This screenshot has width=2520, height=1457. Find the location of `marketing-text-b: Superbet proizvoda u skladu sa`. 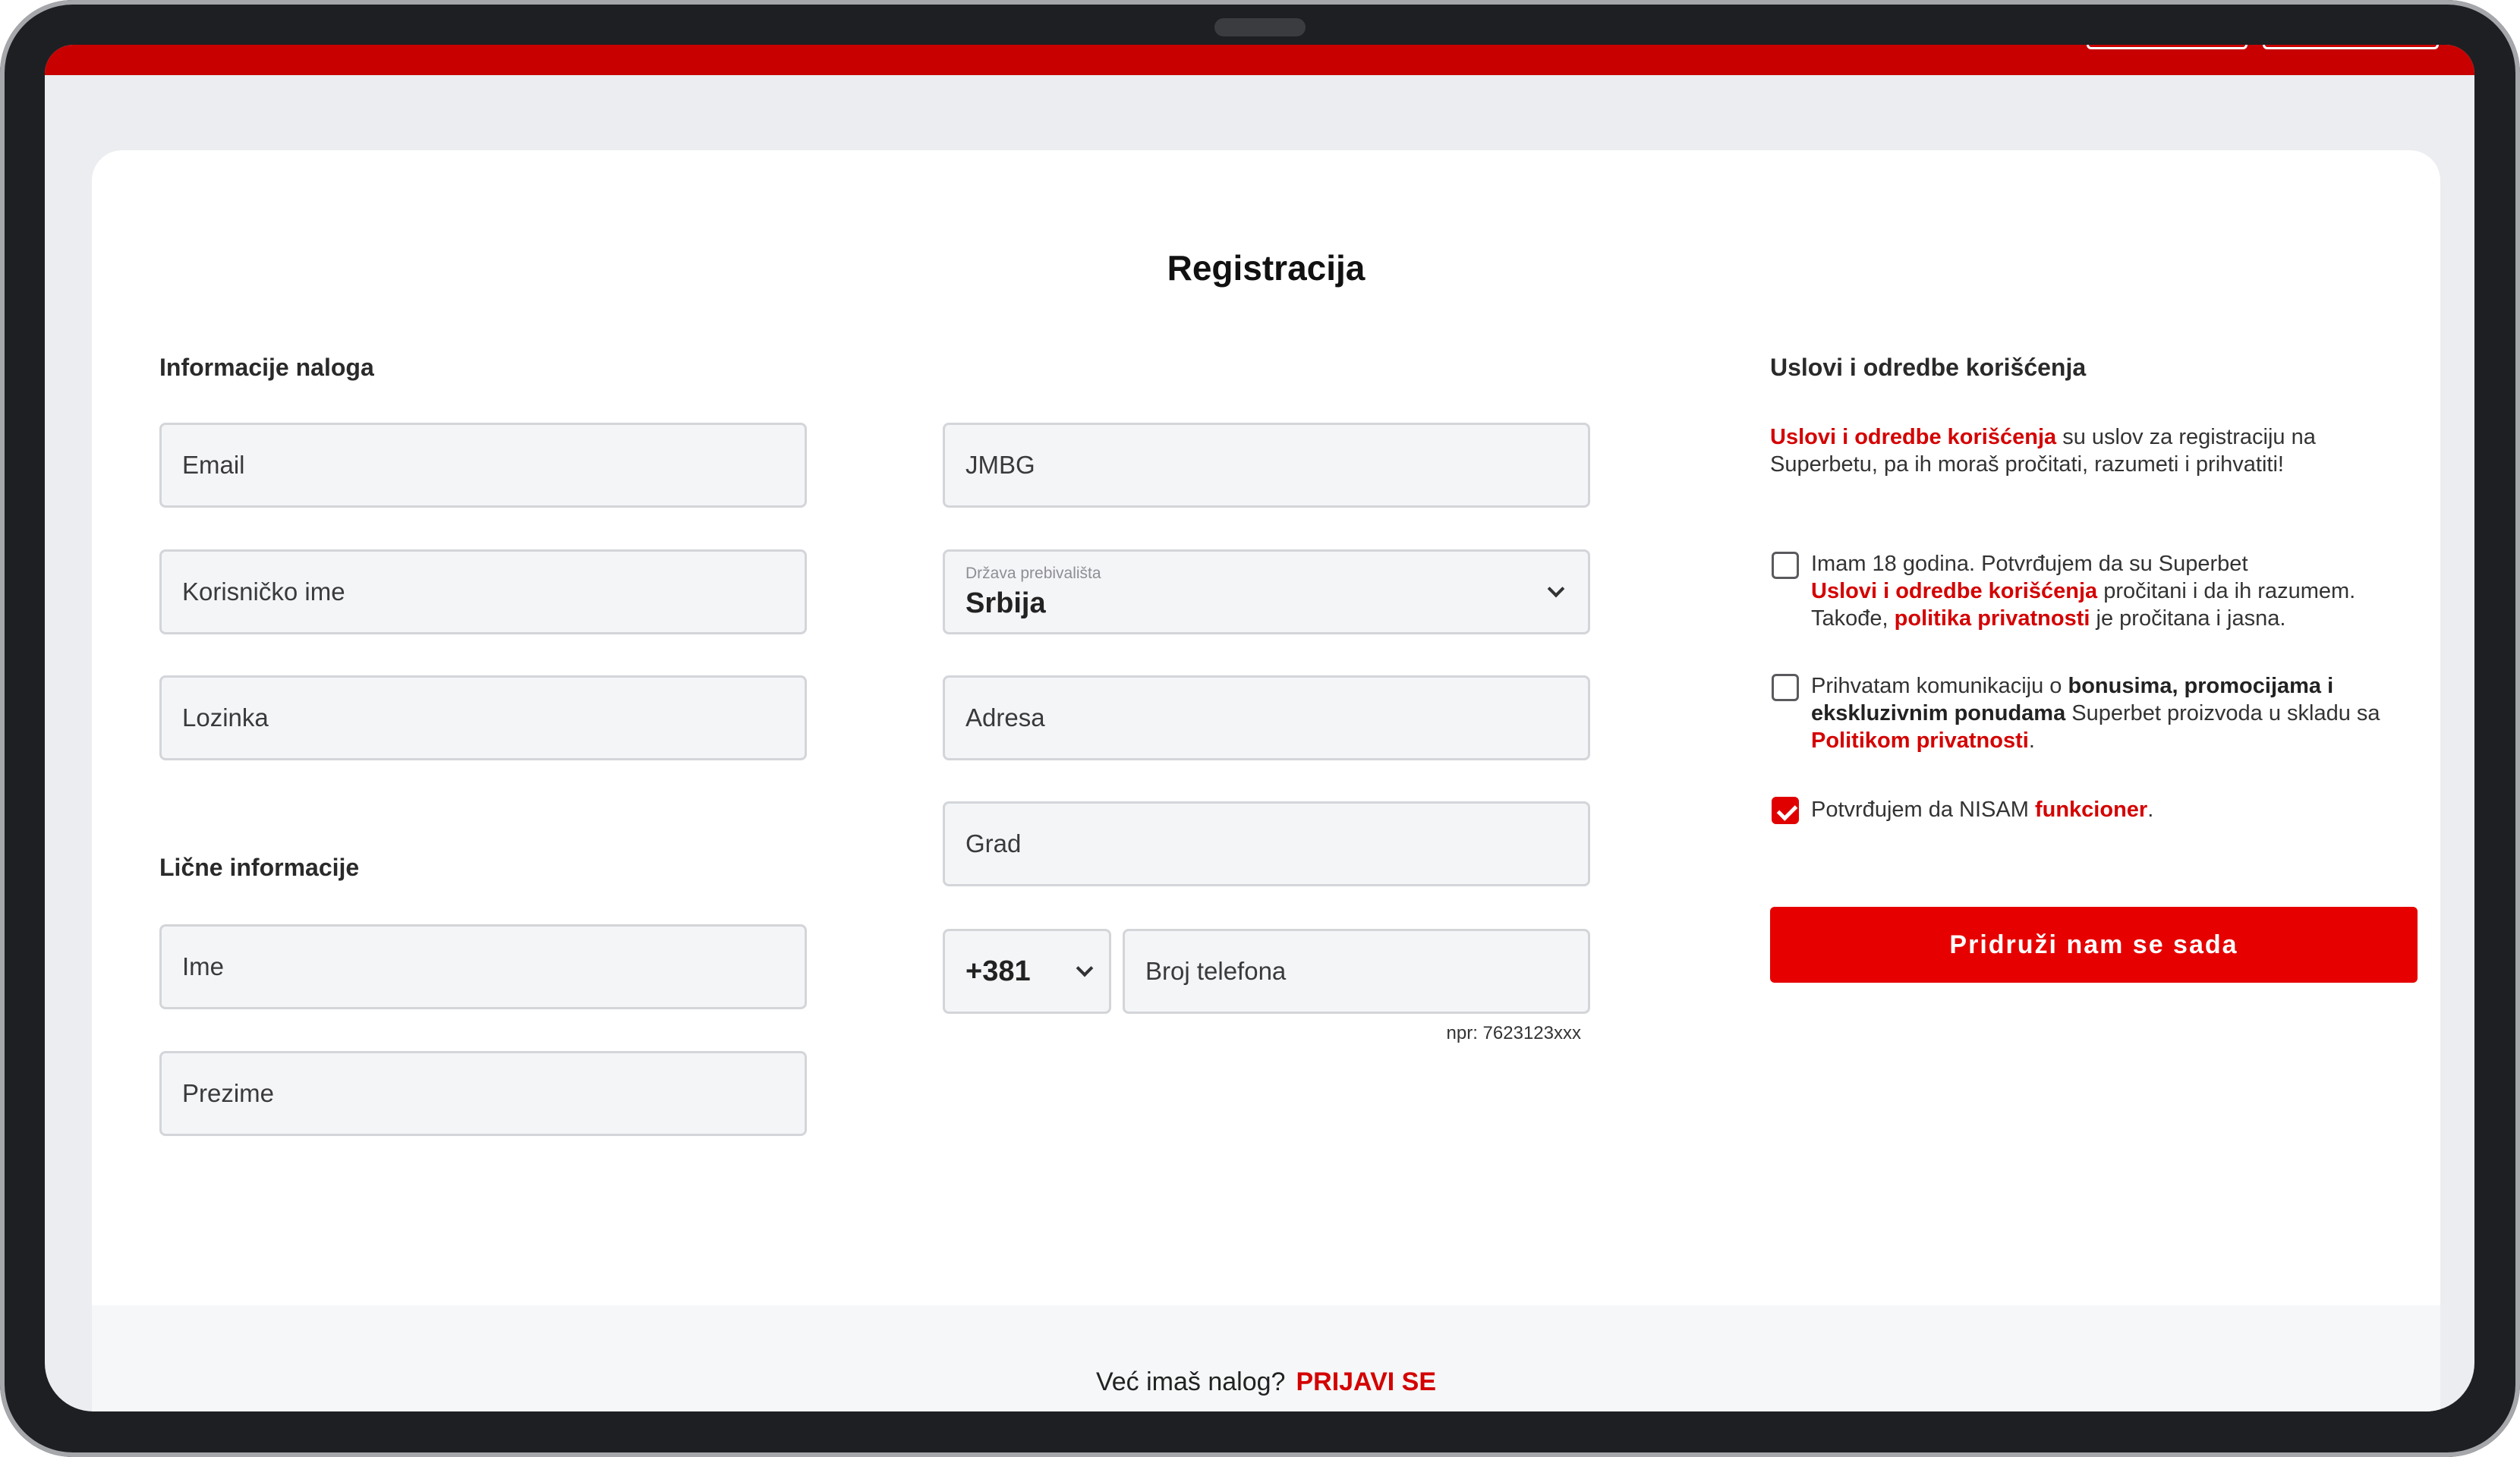

marketing-text-b: Superbet proizvoda u skladu sa is located at coordinates (2222, 713).